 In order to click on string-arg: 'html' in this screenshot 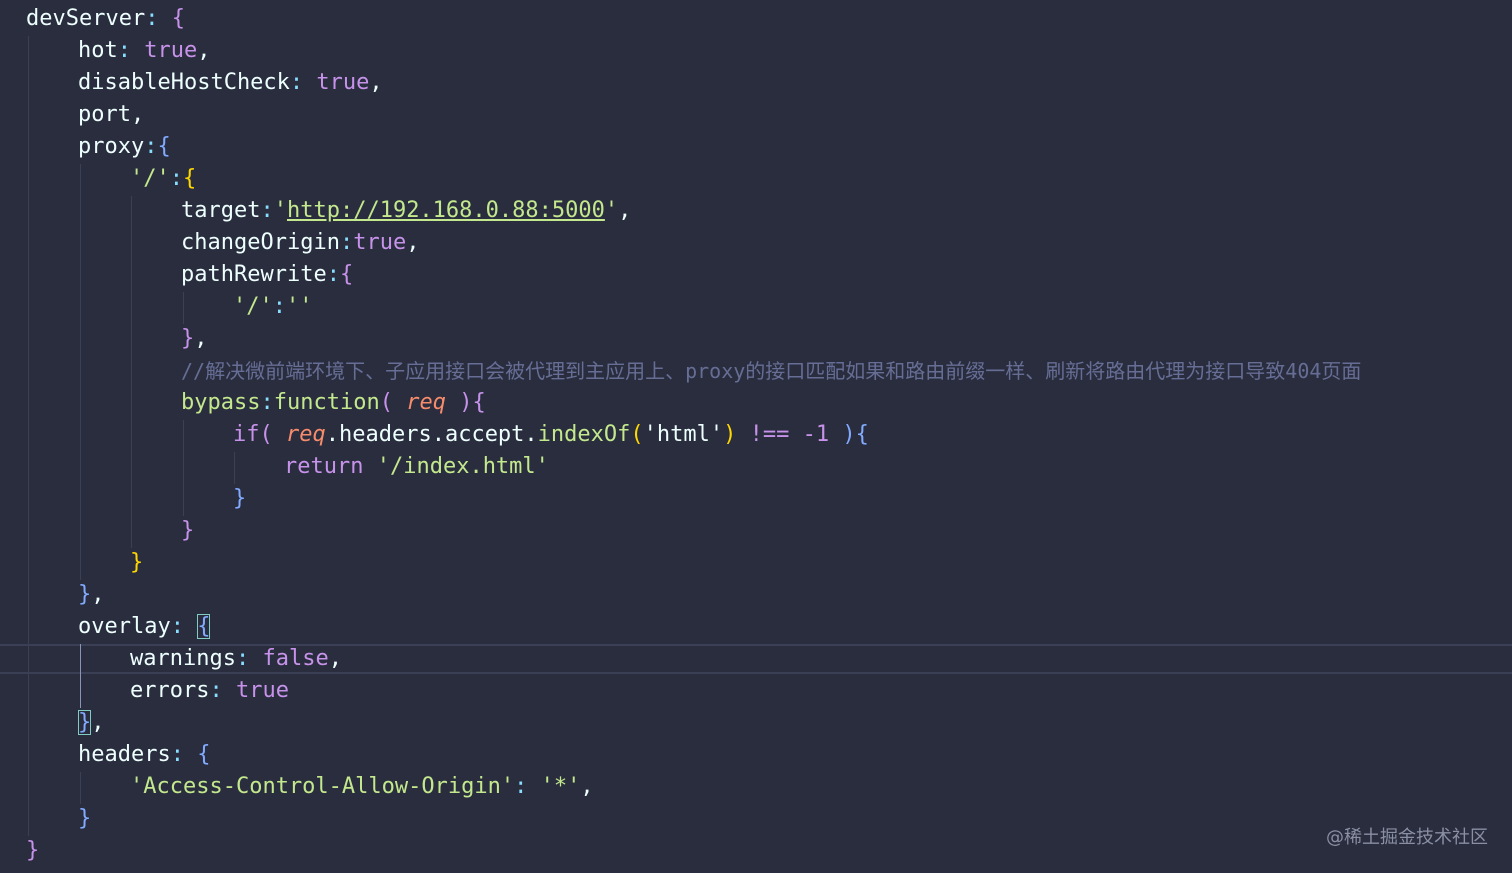, I will do `click(683, 434)`.